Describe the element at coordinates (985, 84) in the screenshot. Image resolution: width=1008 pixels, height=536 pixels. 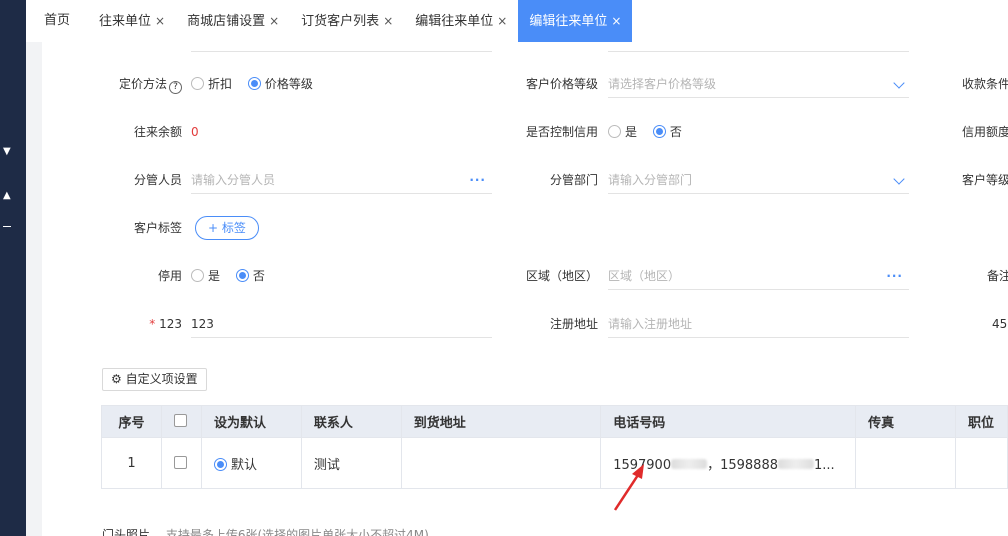
I see `payment-terms-label: 收款条件` at that location.